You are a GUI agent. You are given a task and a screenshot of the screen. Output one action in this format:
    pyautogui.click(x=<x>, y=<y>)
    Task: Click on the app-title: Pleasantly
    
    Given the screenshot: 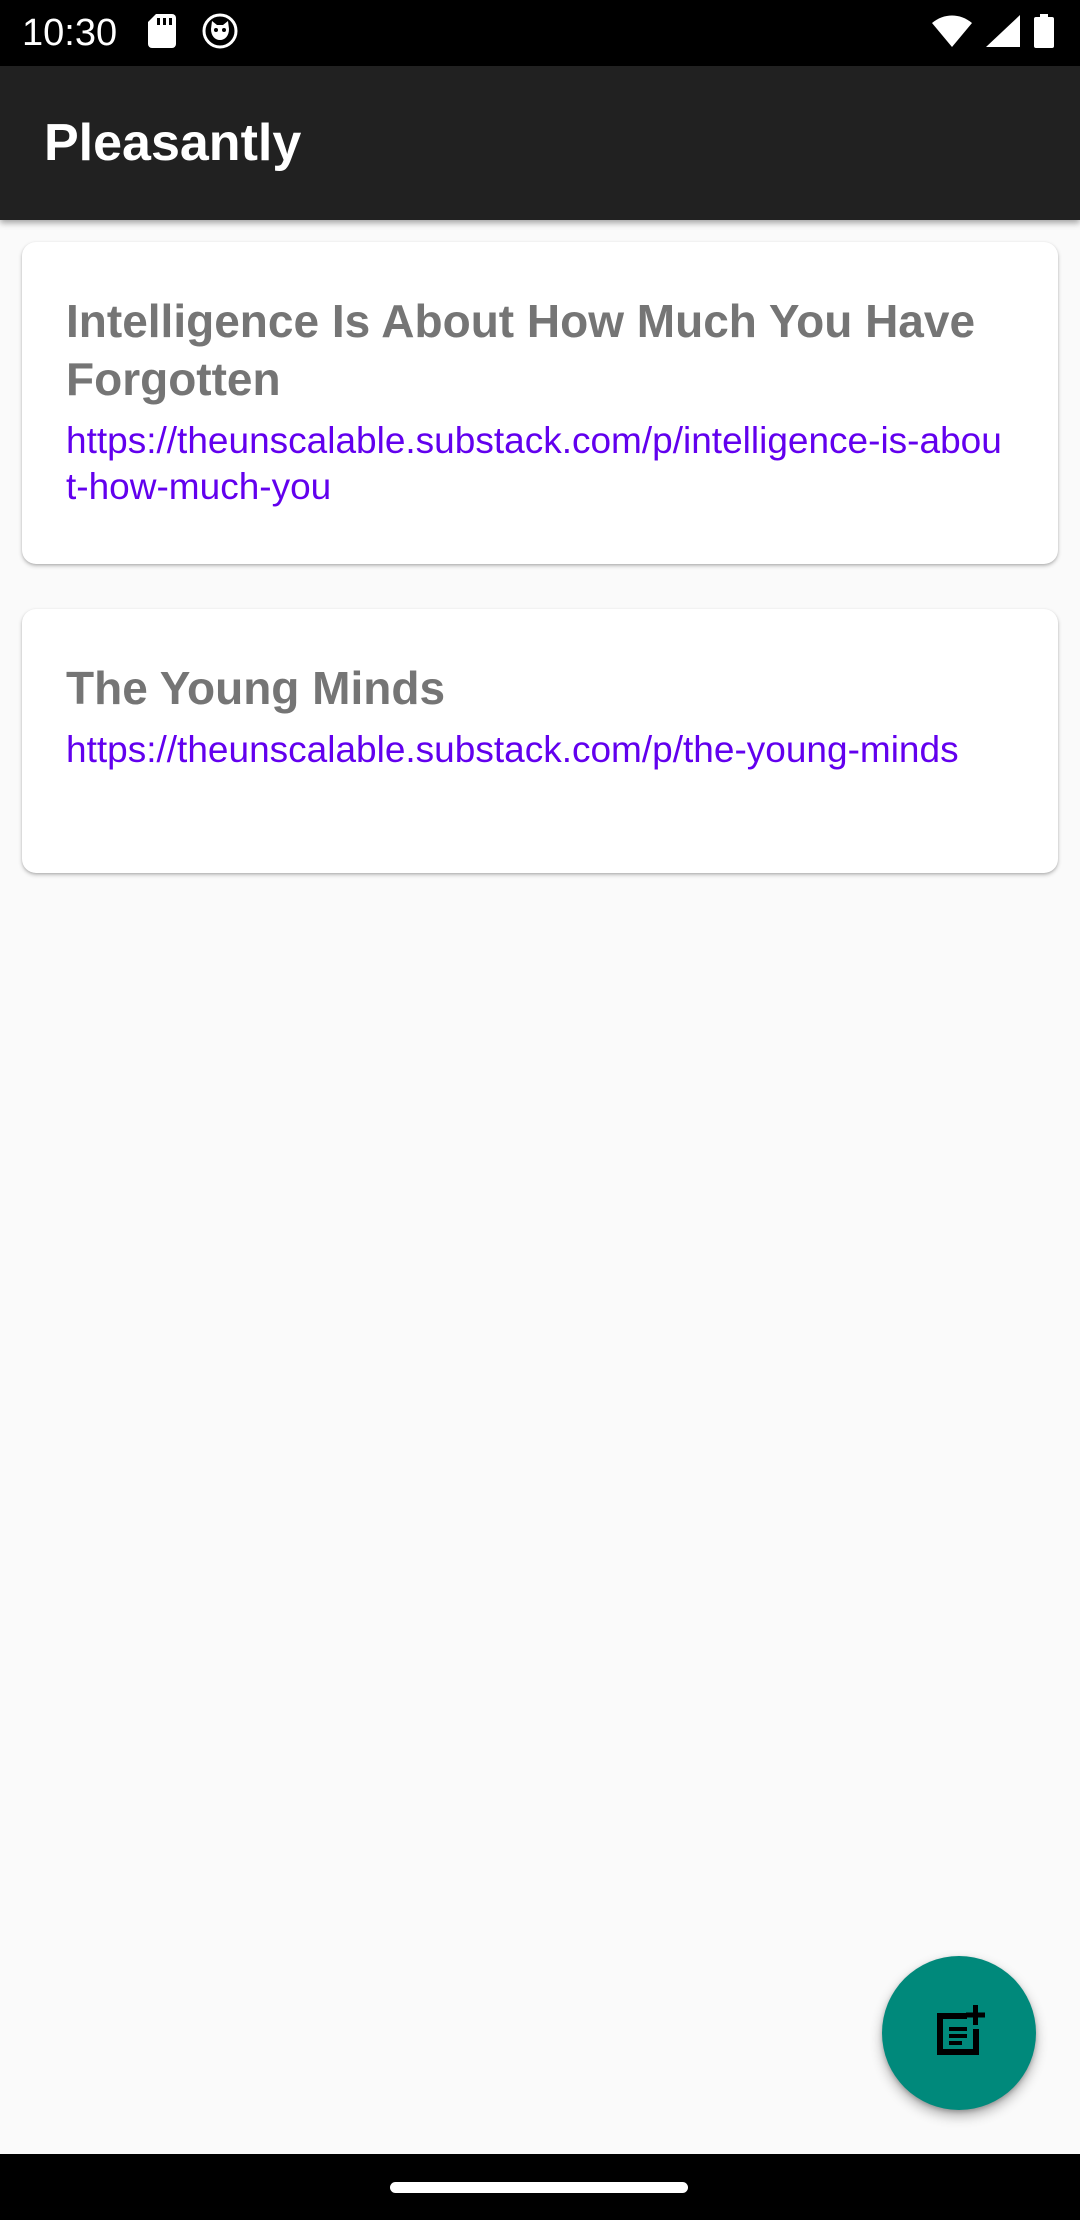 What is the action you would take?
    pyautogui.click(x=173, y=143)
    